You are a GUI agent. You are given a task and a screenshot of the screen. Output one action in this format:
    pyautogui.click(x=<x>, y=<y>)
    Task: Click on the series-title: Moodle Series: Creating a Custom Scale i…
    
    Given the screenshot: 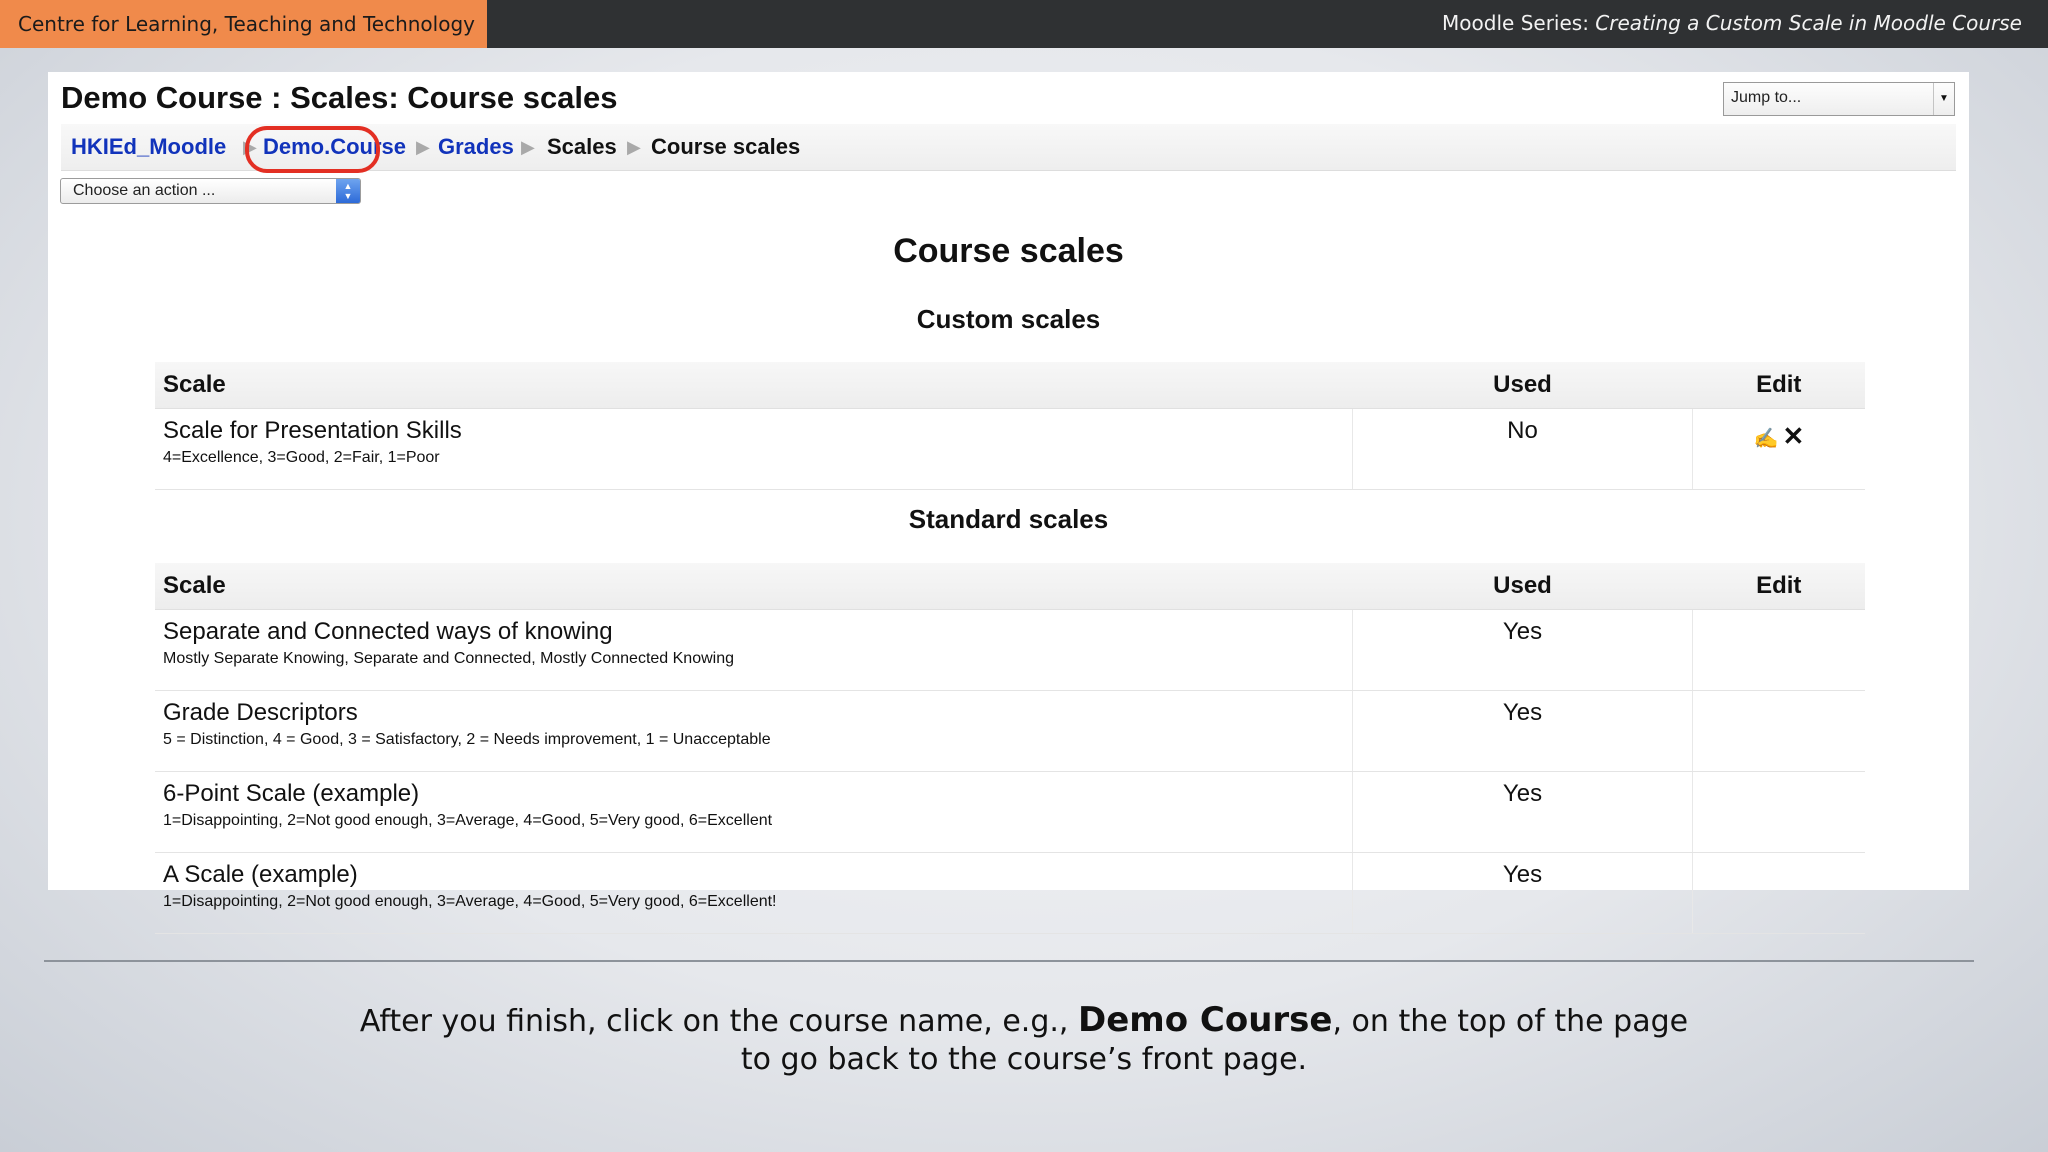 What is the action you would take?
    pyautogui.click(x=1732, y=23)
    